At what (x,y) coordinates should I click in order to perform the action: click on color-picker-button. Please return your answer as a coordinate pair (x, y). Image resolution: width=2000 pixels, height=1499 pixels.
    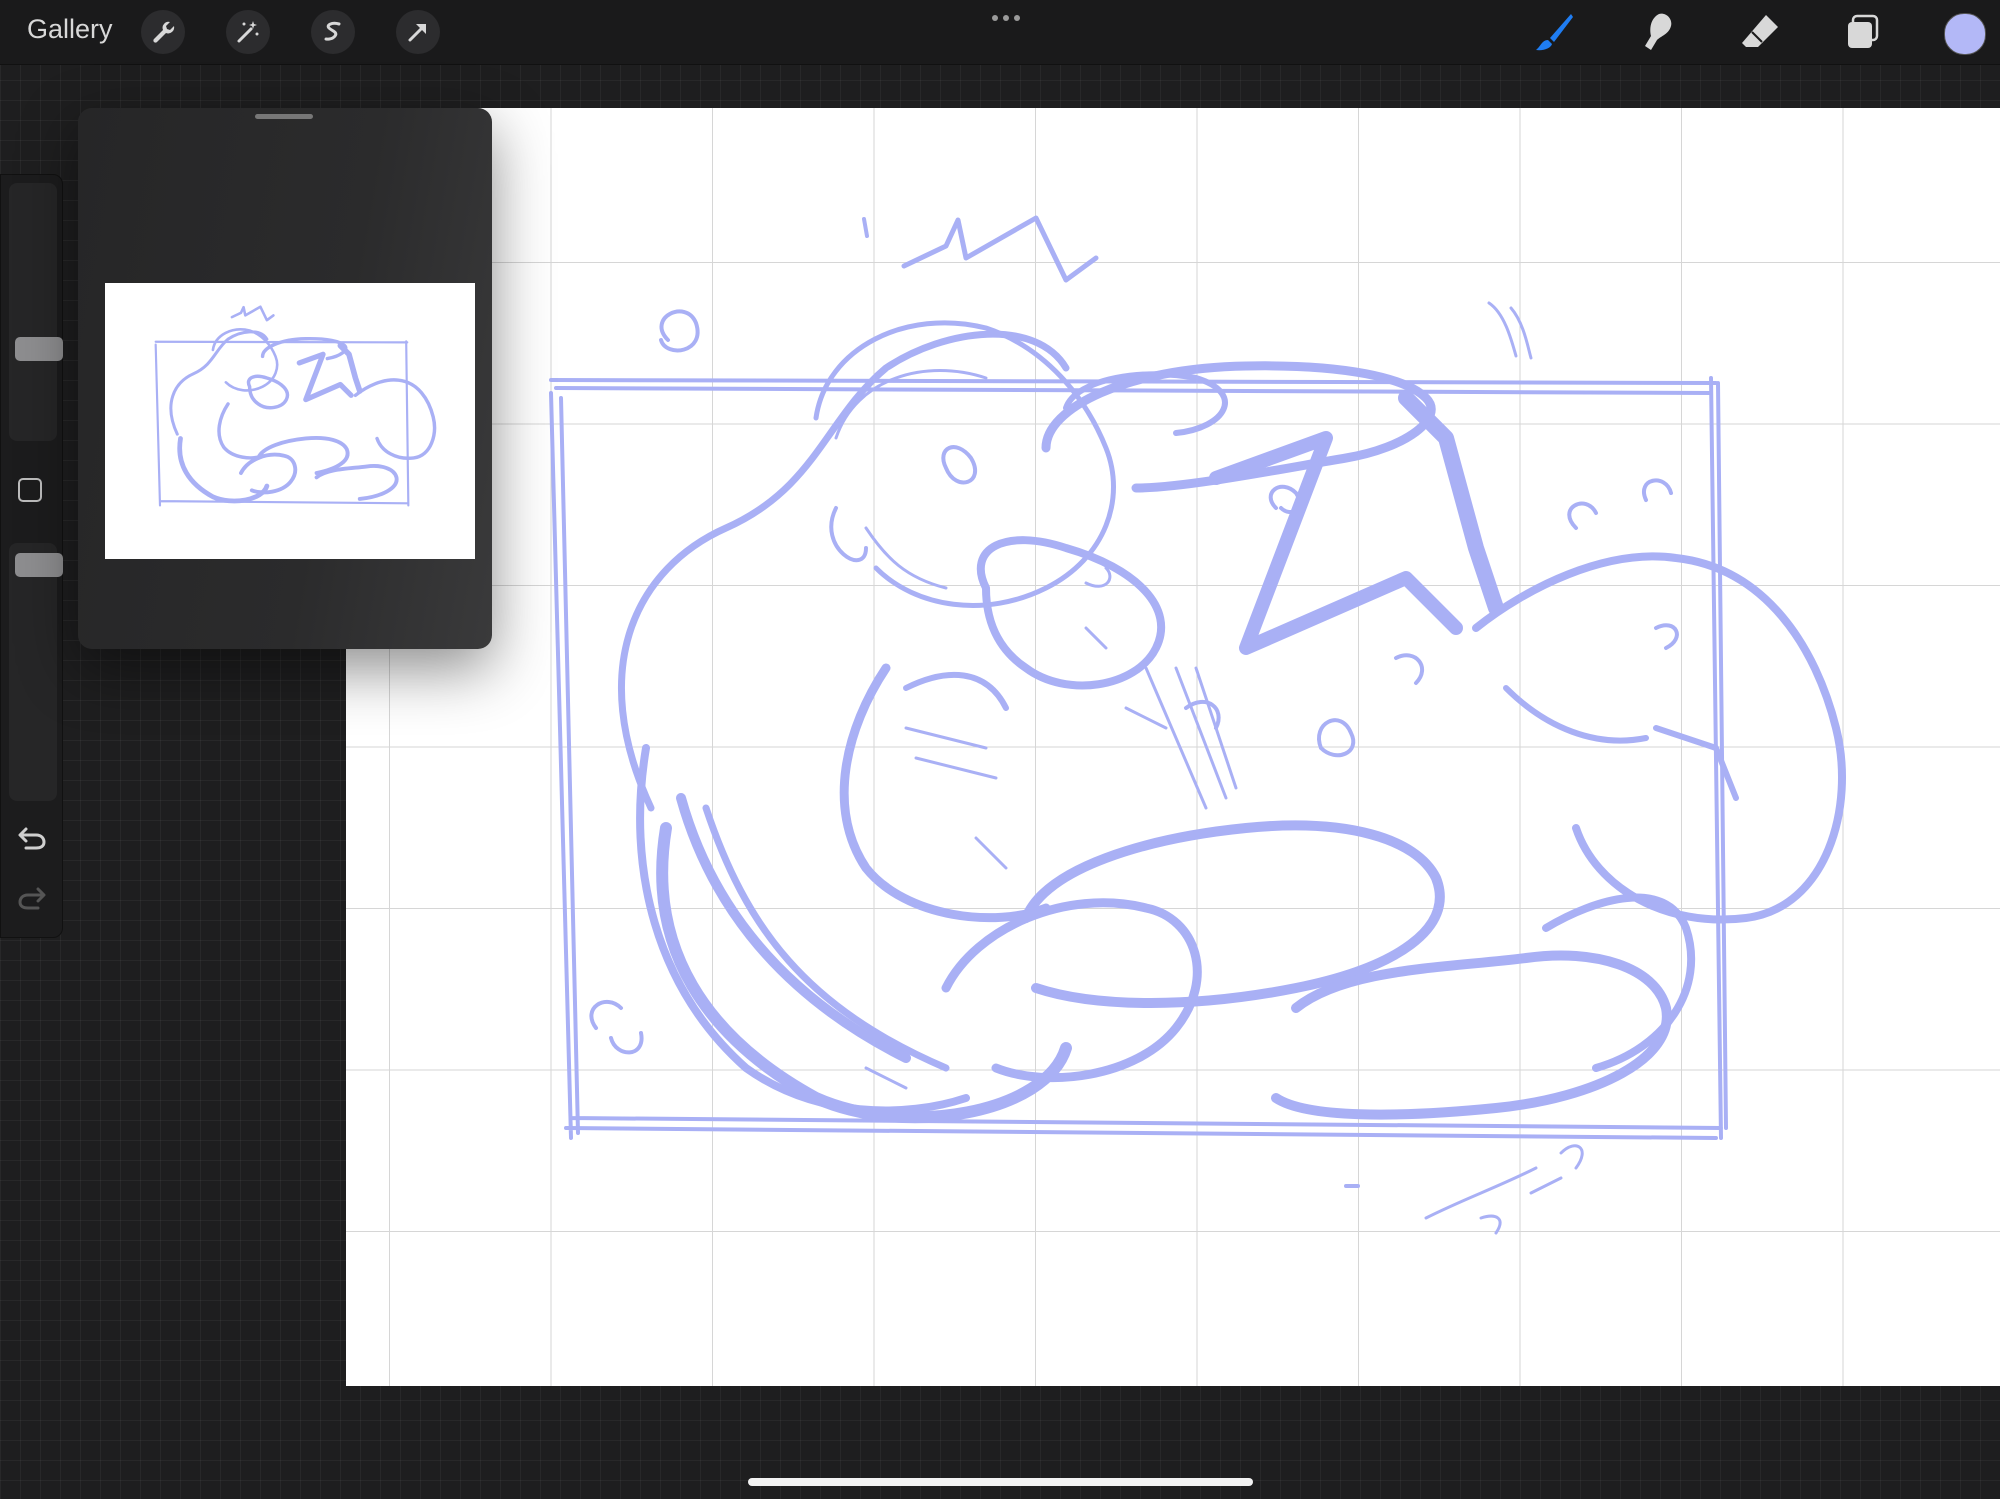
    Looking at the image, I should click on (1965, 34).